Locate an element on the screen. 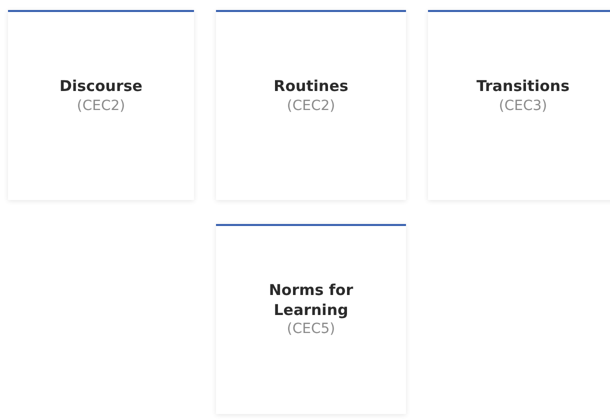 This screenshot has width=610, height=420. card-title: Discourse is located at coordinates (101, 87).